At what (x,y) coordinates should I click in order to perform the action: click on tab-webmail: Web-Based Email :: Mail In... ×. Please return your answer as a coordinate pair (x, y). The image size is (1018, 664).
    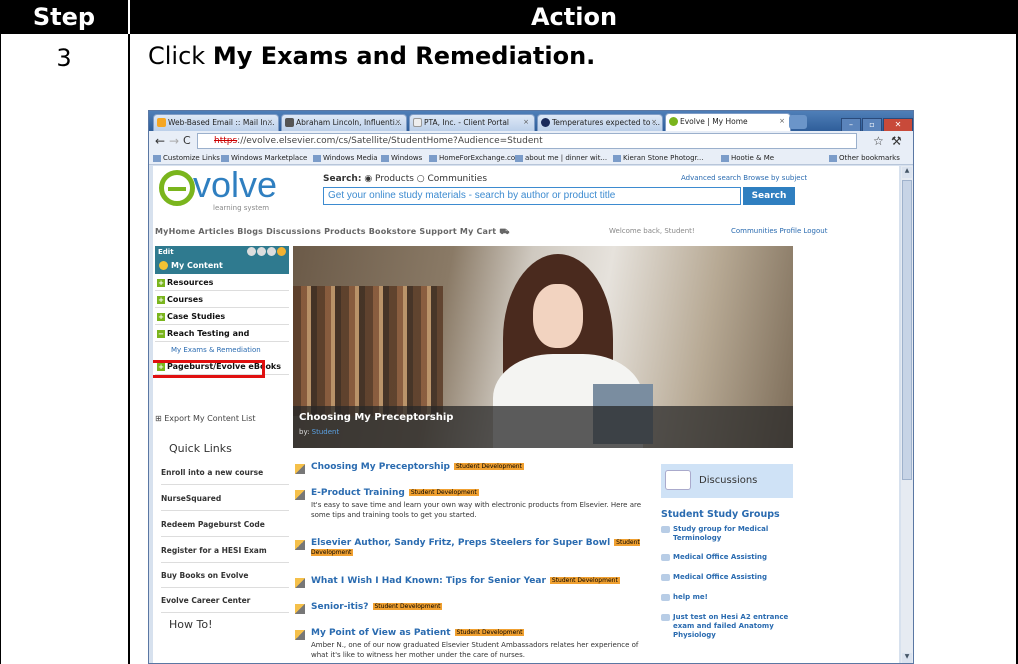
    Looking at the image, I should click on (216, 122).